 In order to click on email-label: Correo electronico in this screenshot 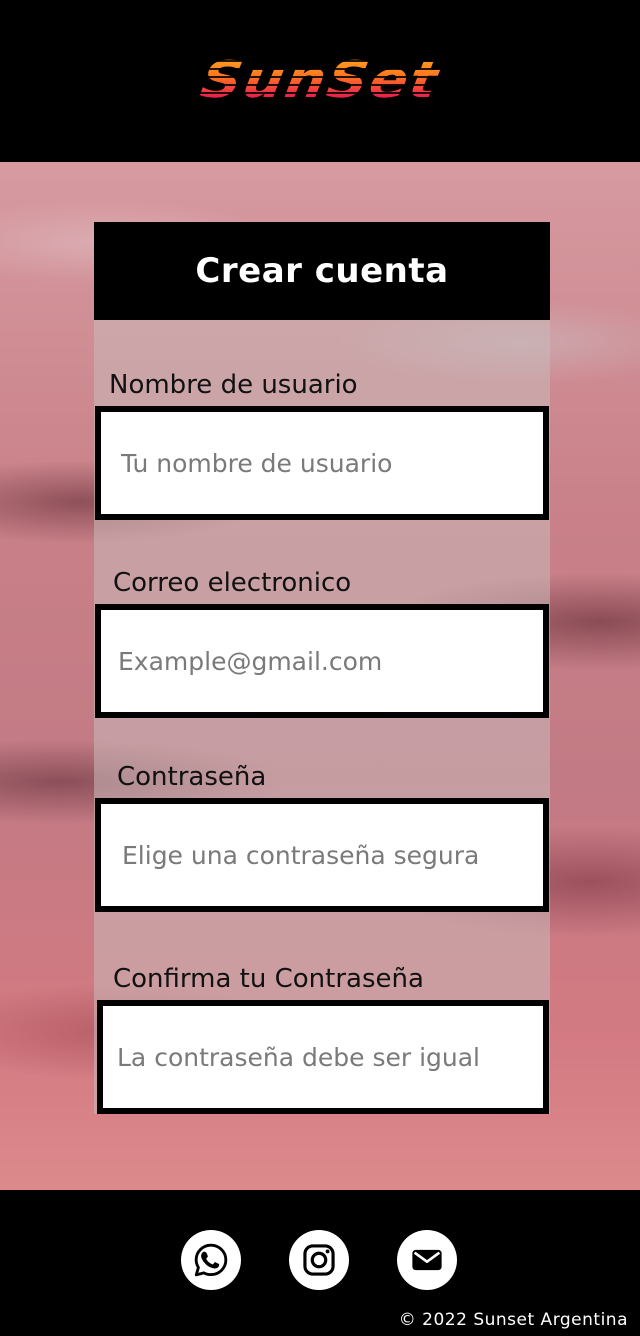, I will do `click(232, 583)`.